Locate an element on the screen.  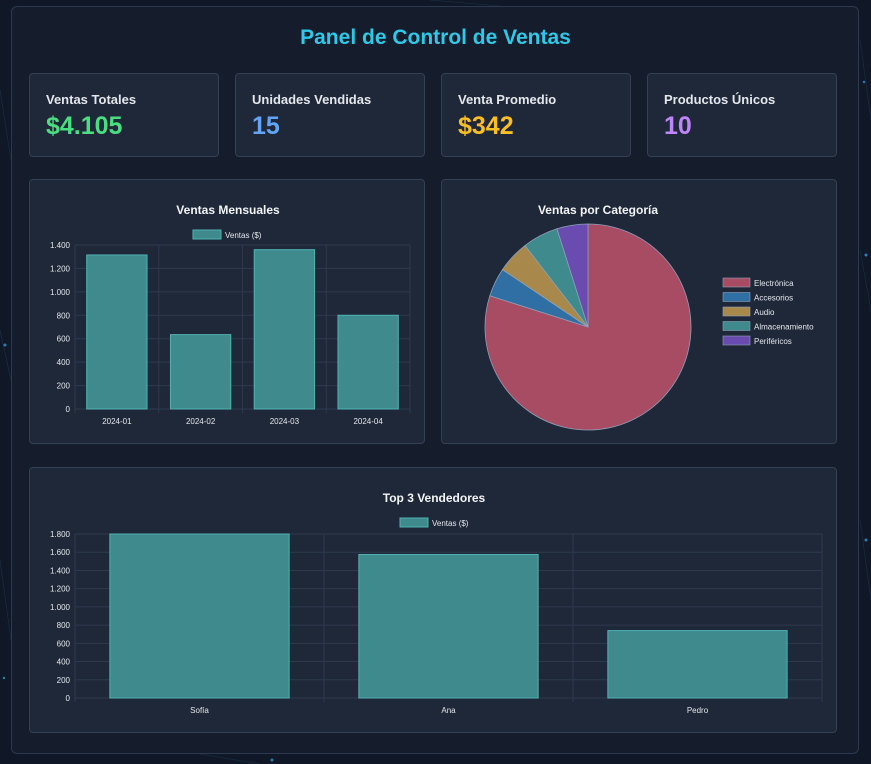
stat-label: Productos Únicos is located at coordinates (720, 99).